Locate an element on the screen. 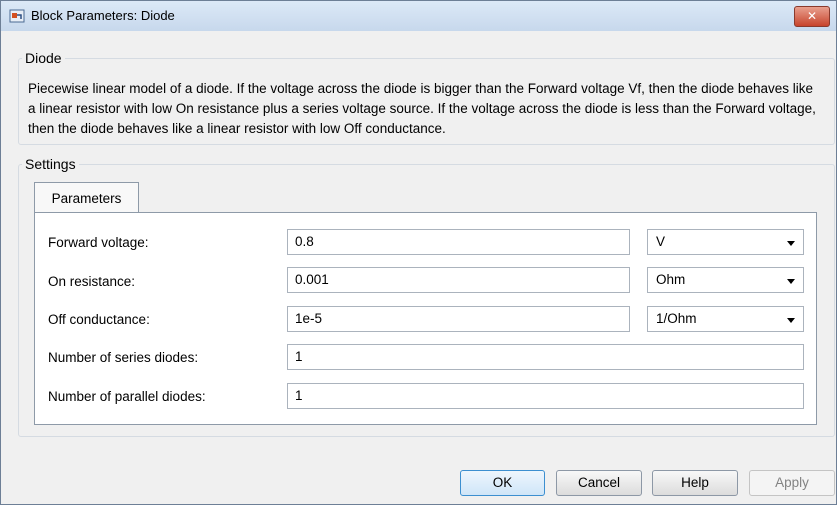  forward-voltage-unit-value: V is located at coordinates (661, 241).